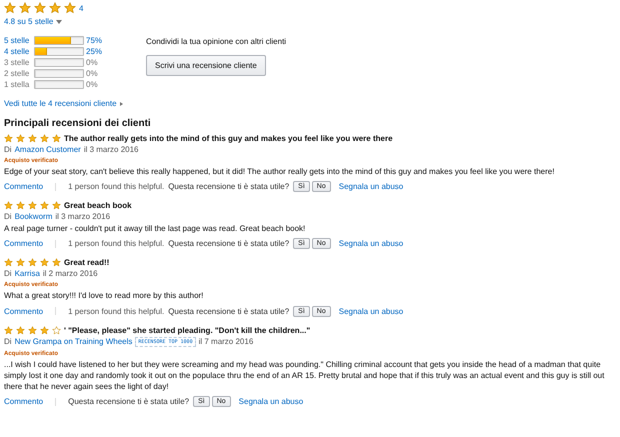 The width and height of the screenshot is (620, 437). I want to click on average-rating-link: 4.8 su 5 stelle, so click(29, 21).